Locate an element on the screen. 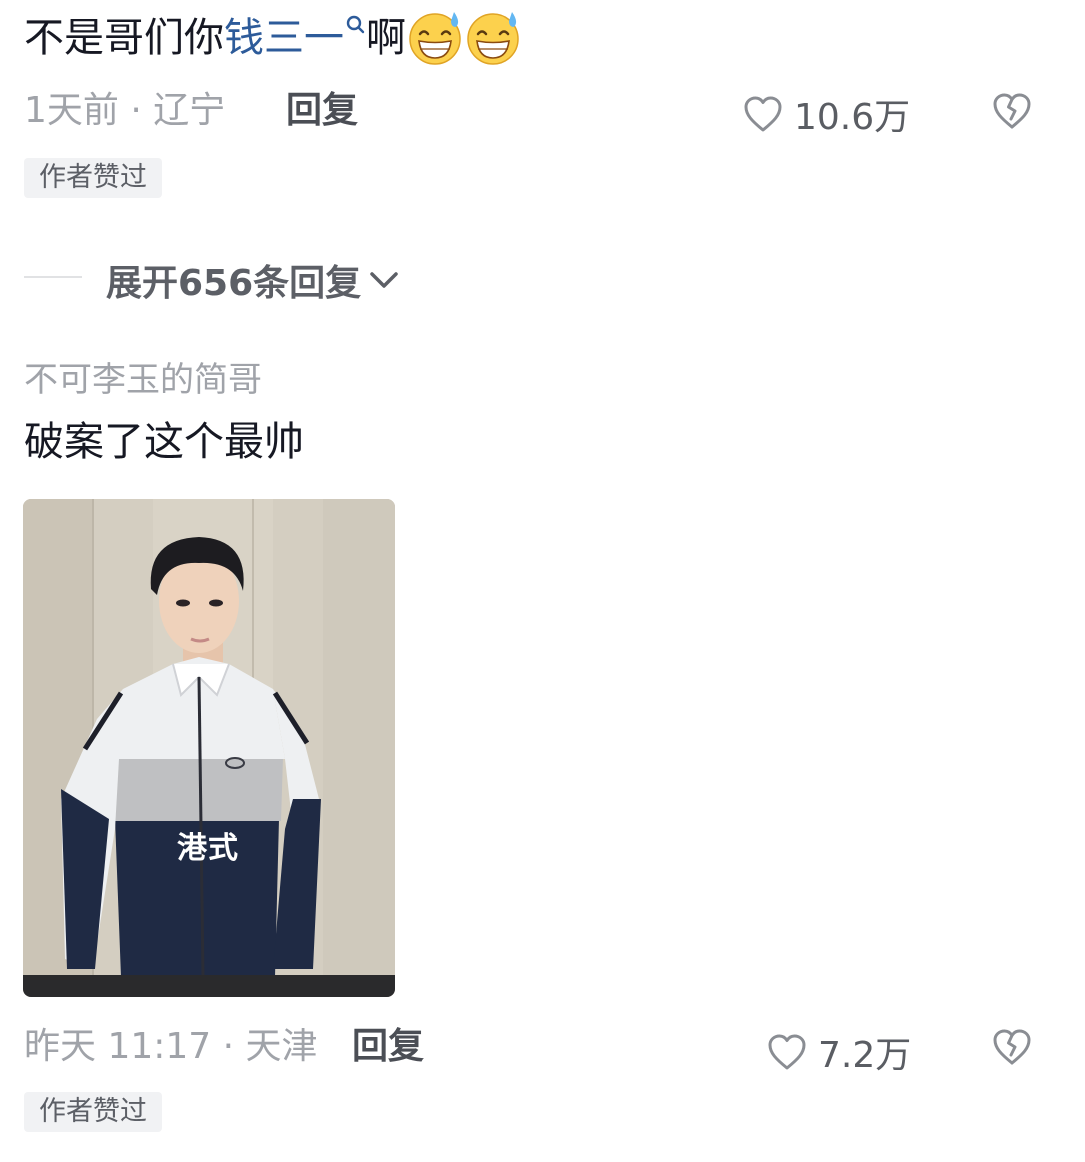 This screenshot has height=1162, width=1085. expand-replies-button: 展开656条回复 is located at coordinates (253, 280).